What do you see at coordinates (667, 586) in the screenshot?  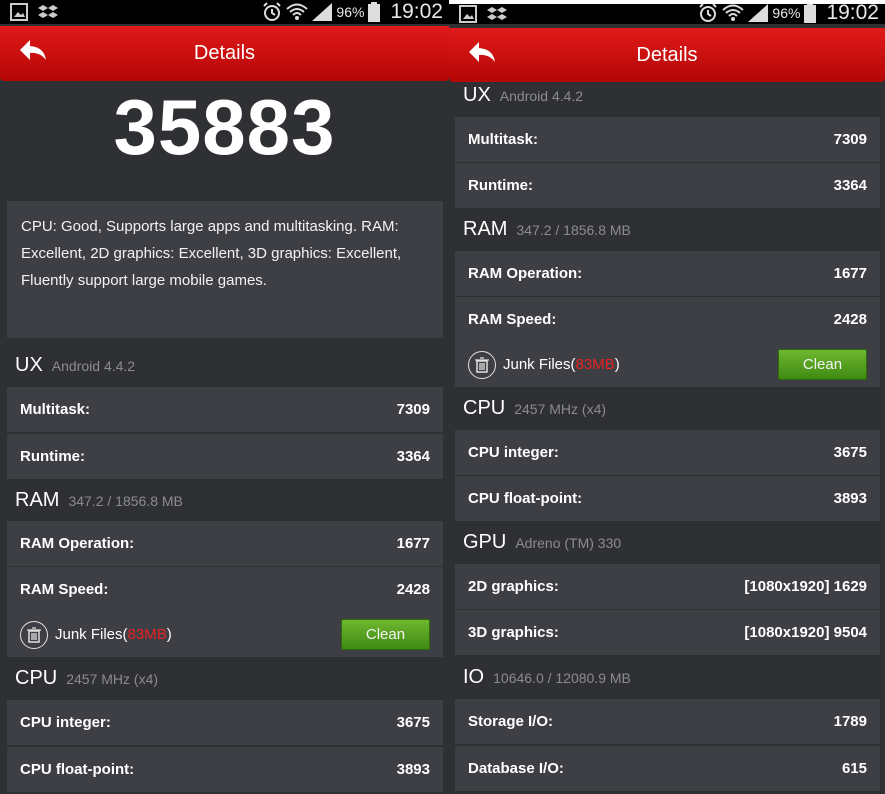 I see `row-2d-graphics: 2D graphics: [1080x1920] 1629` at bounding box center [667, 586].